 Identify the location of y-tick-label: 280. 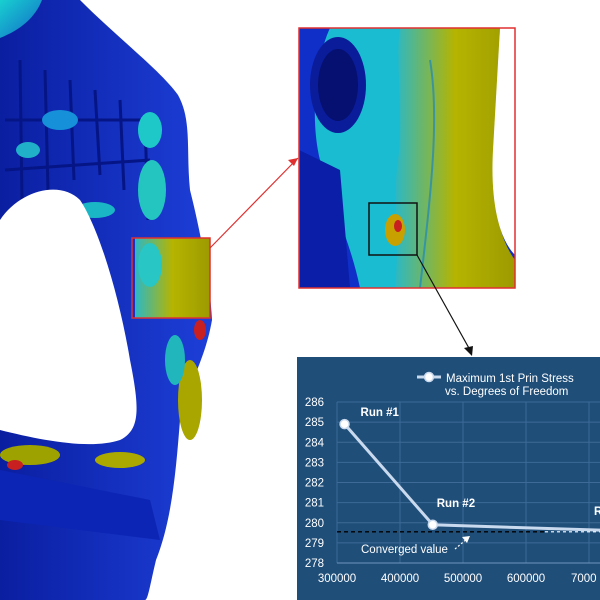
(314, 524).